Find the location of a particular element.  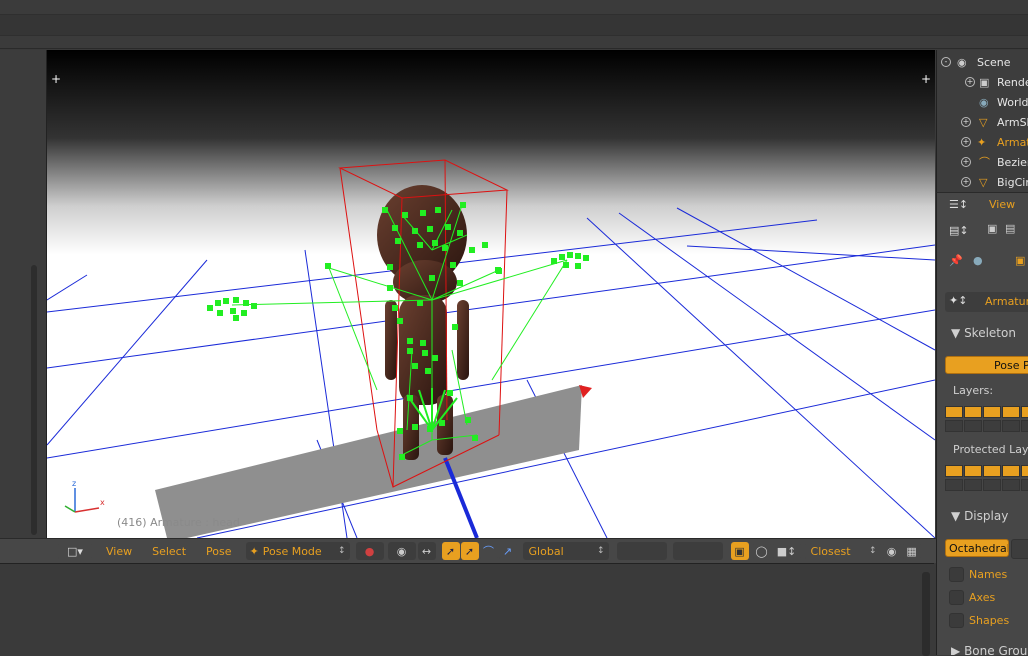

menu-select: Select is located at coordinates (169, 551).